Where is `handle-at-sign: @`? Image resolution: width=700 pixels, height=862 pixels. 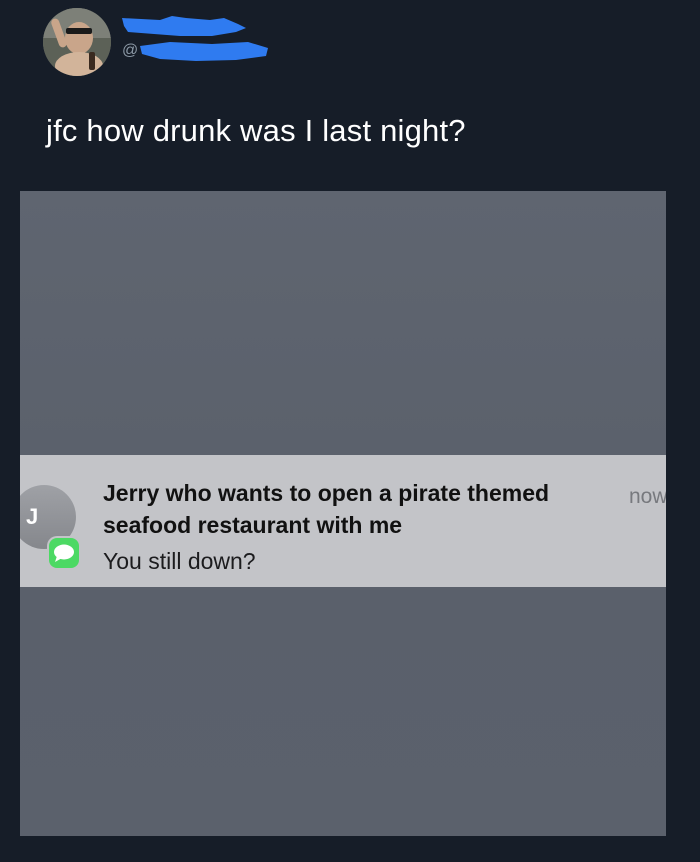
handle-at-sign: @ is located at coordinates (130, 50).